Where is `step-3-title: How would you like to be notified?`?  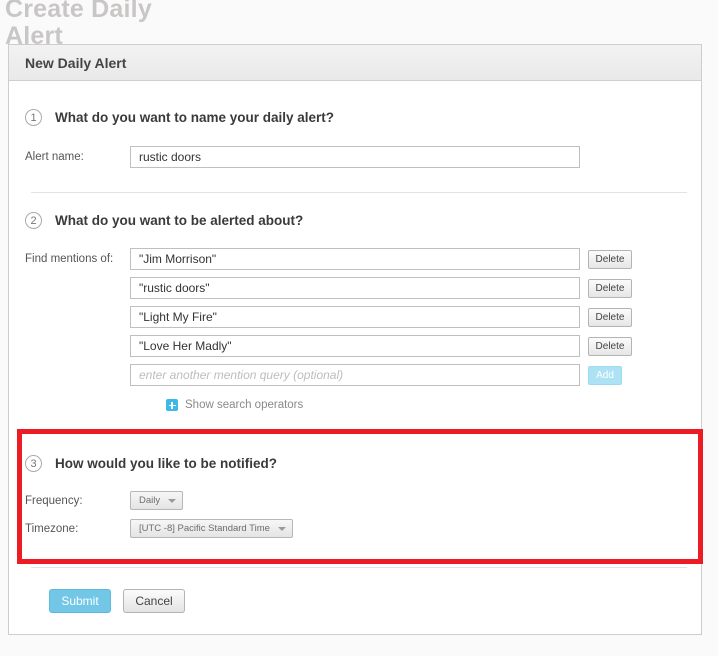
step-3-title: How would you like to be notified? is located at coordinates (166, 463).